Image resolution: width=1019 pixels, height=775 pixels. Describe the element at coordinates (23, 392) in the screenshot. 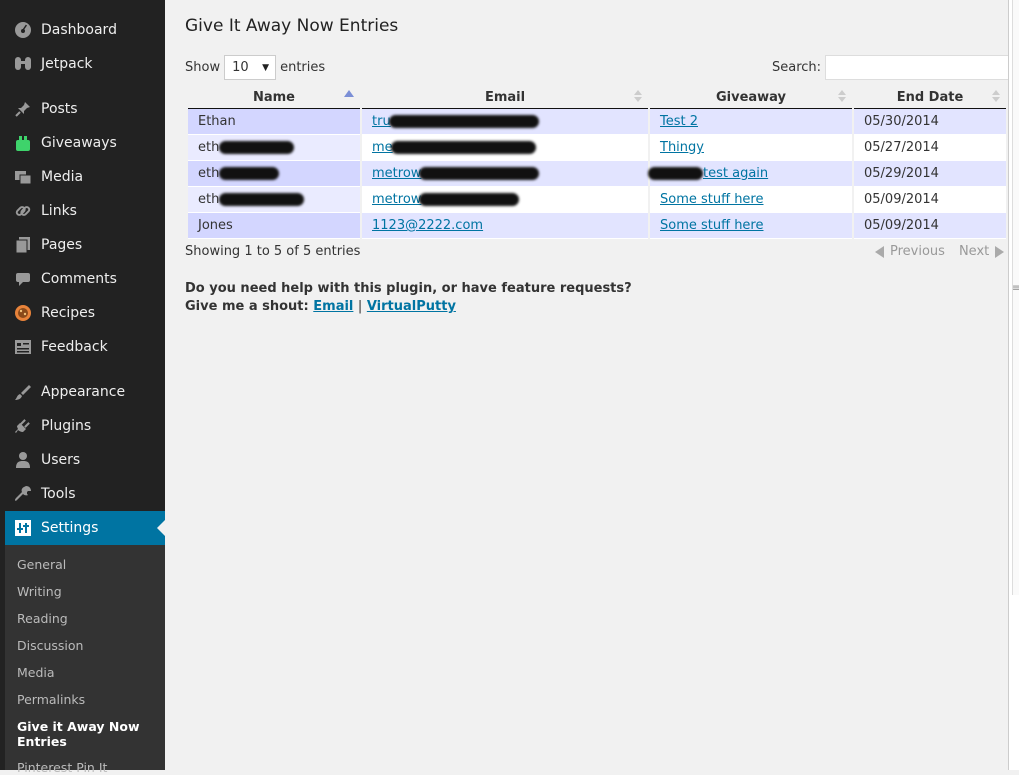

I see `brush-icon` at that location.